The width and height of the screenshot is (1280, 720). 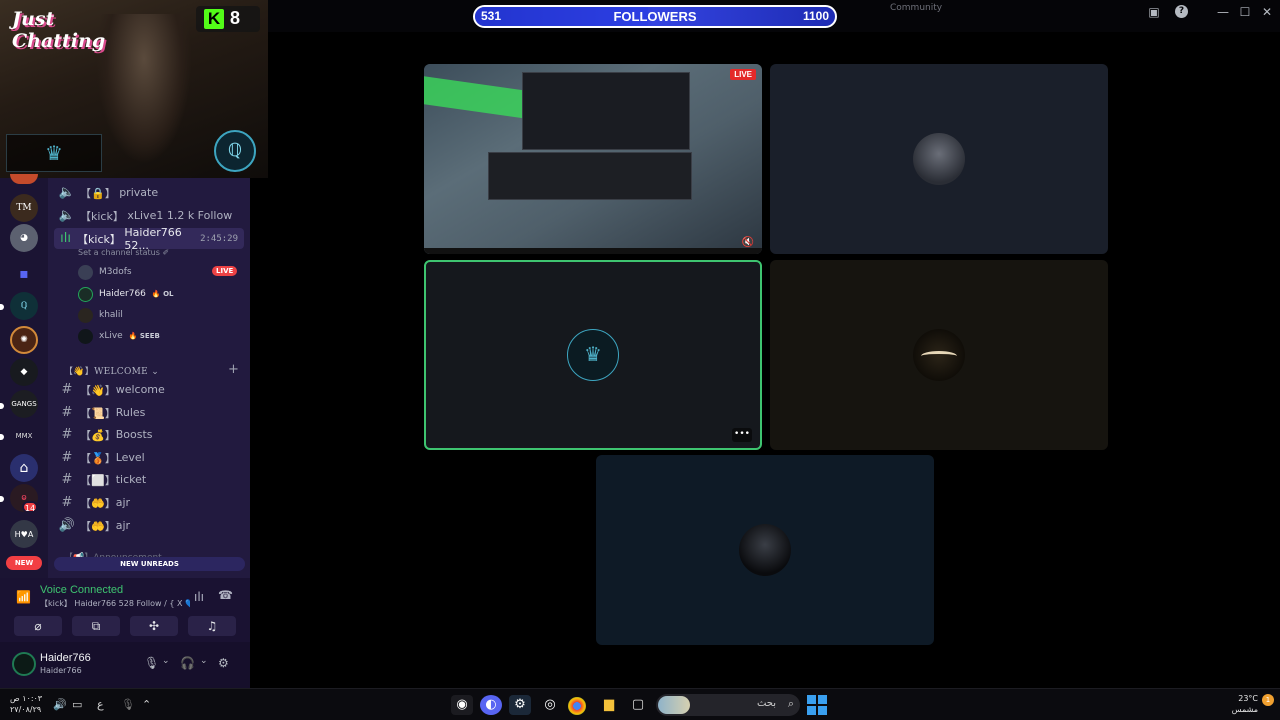 I want to click on live-badge: LIVE, so click(x=225, y=271).